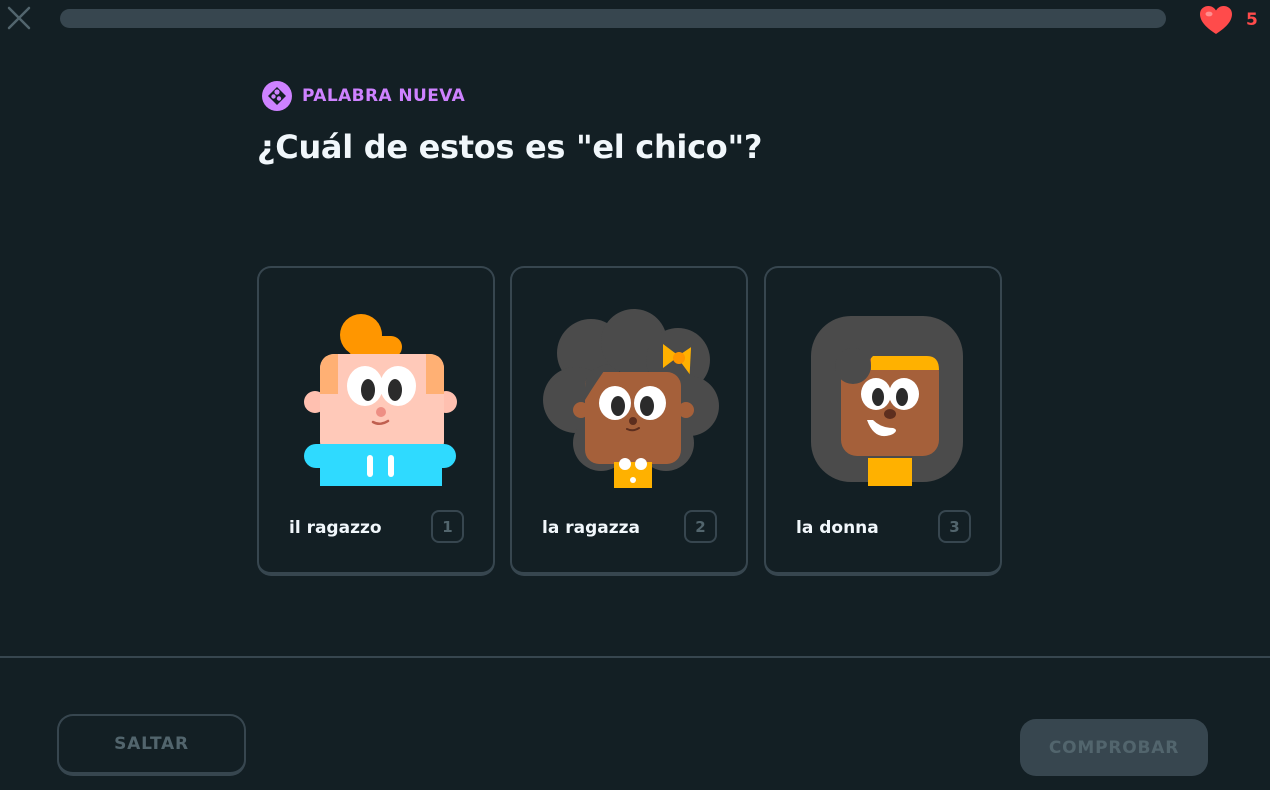 This screenshot has width=1270, height=790. I want to click on boy-avatar-icon, so click(380, 400).